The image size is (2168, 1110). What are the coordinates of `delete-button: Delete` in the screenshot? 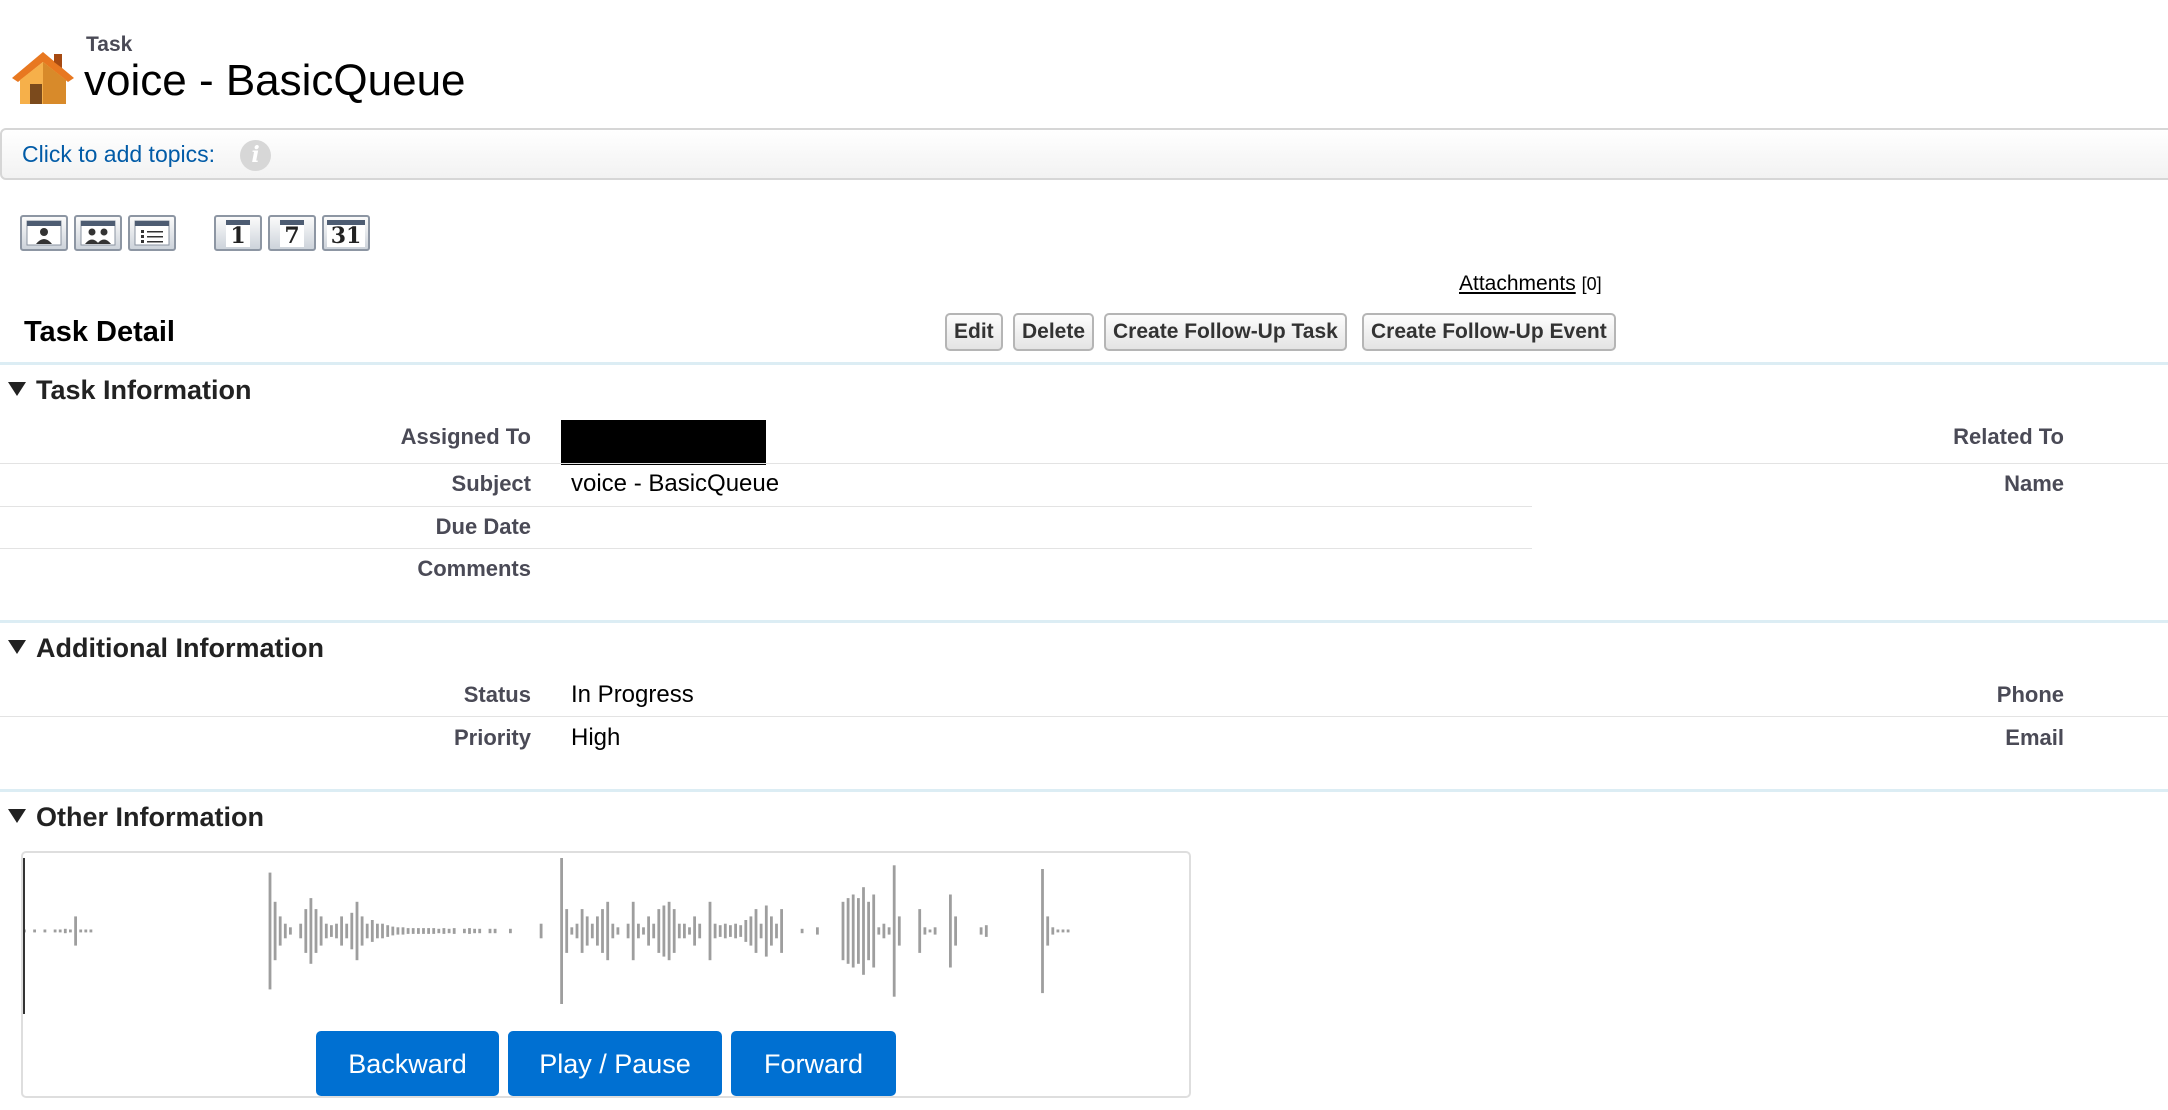 It's located at (1054, 332).